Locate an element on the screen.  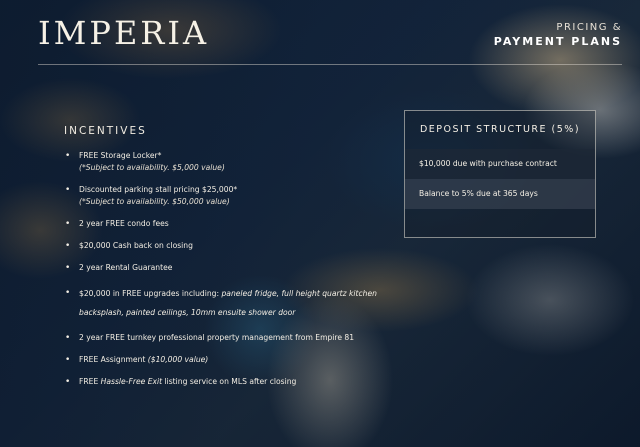
brand-logo: IMPERIA is located at coordinates (124, 33).